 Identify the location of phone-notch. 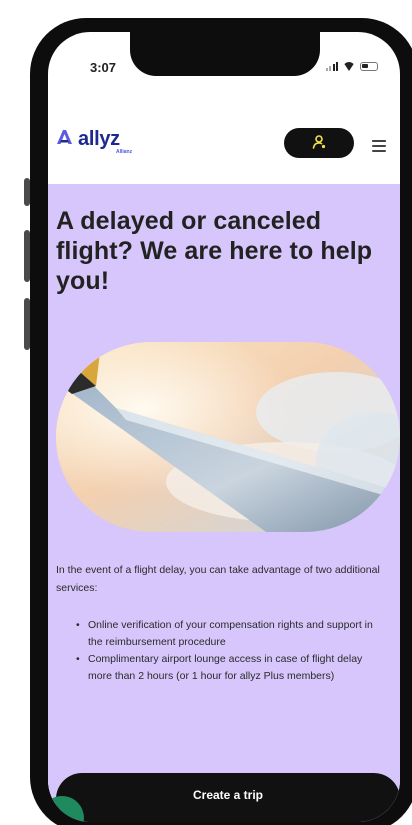
(225, 54).